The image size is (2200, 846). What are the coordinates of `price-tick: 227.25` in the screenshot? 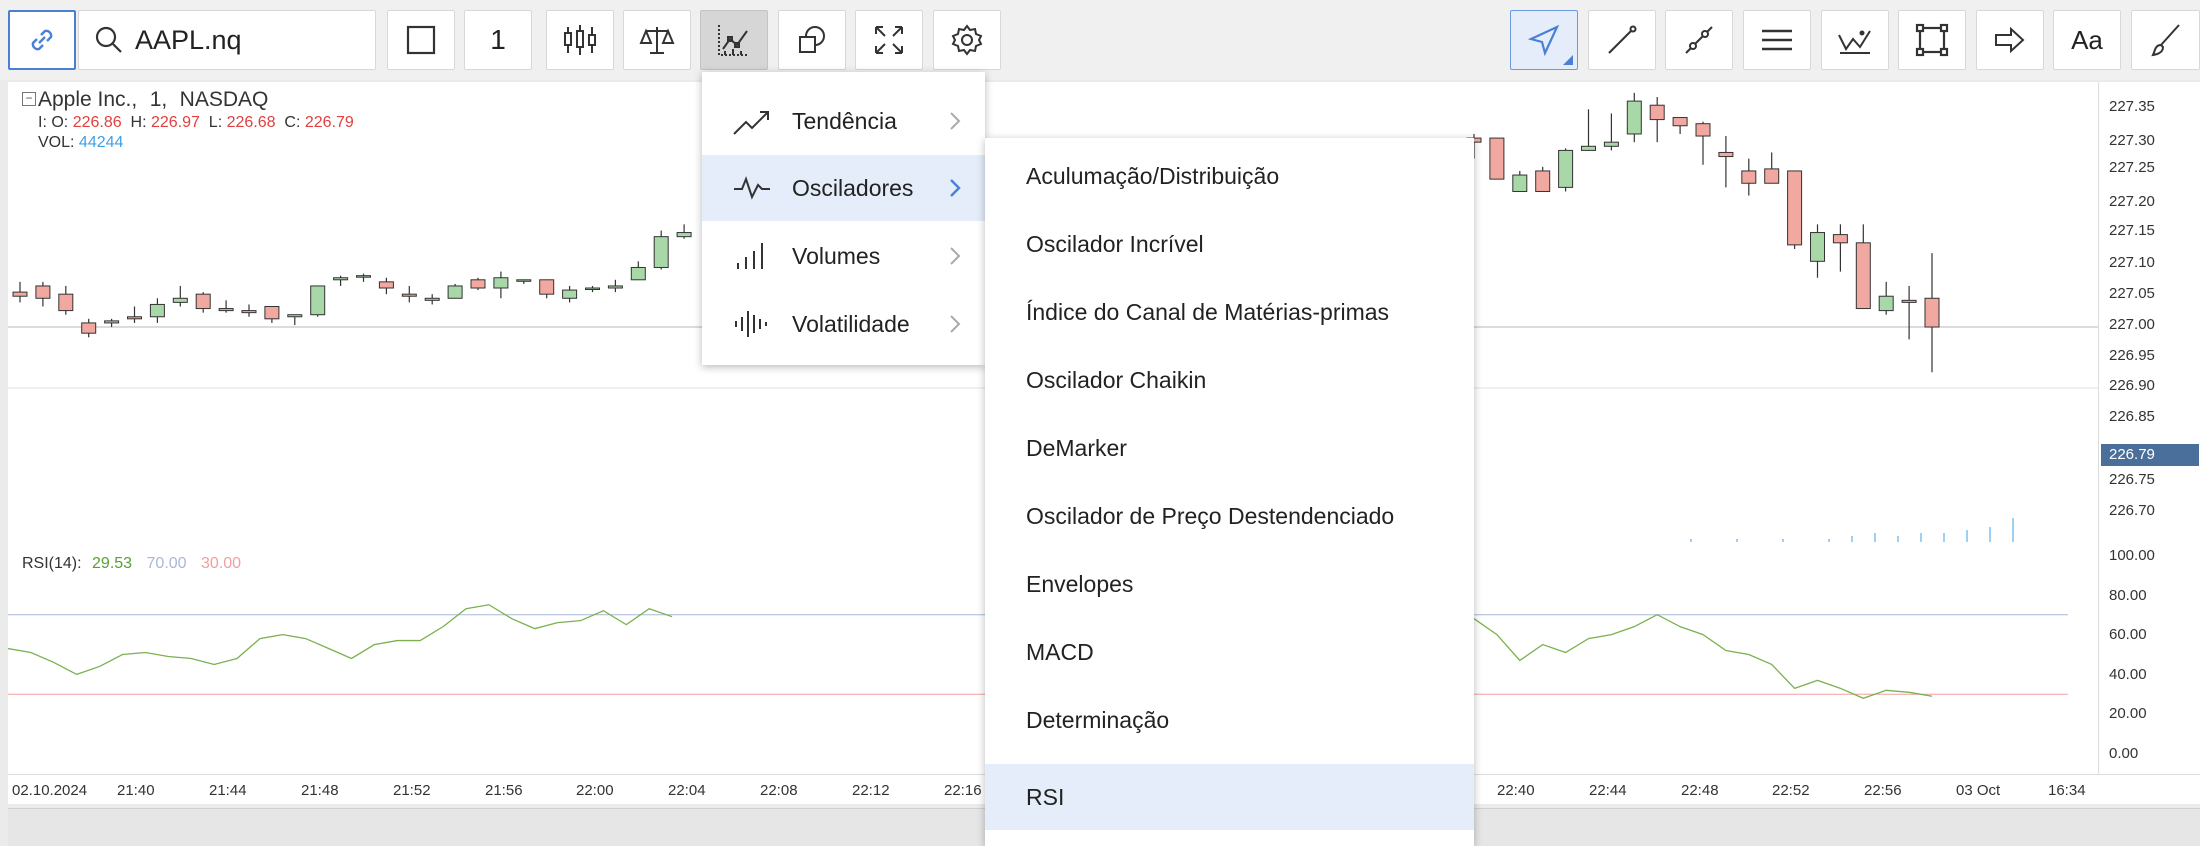 It's located at (2132, 167).